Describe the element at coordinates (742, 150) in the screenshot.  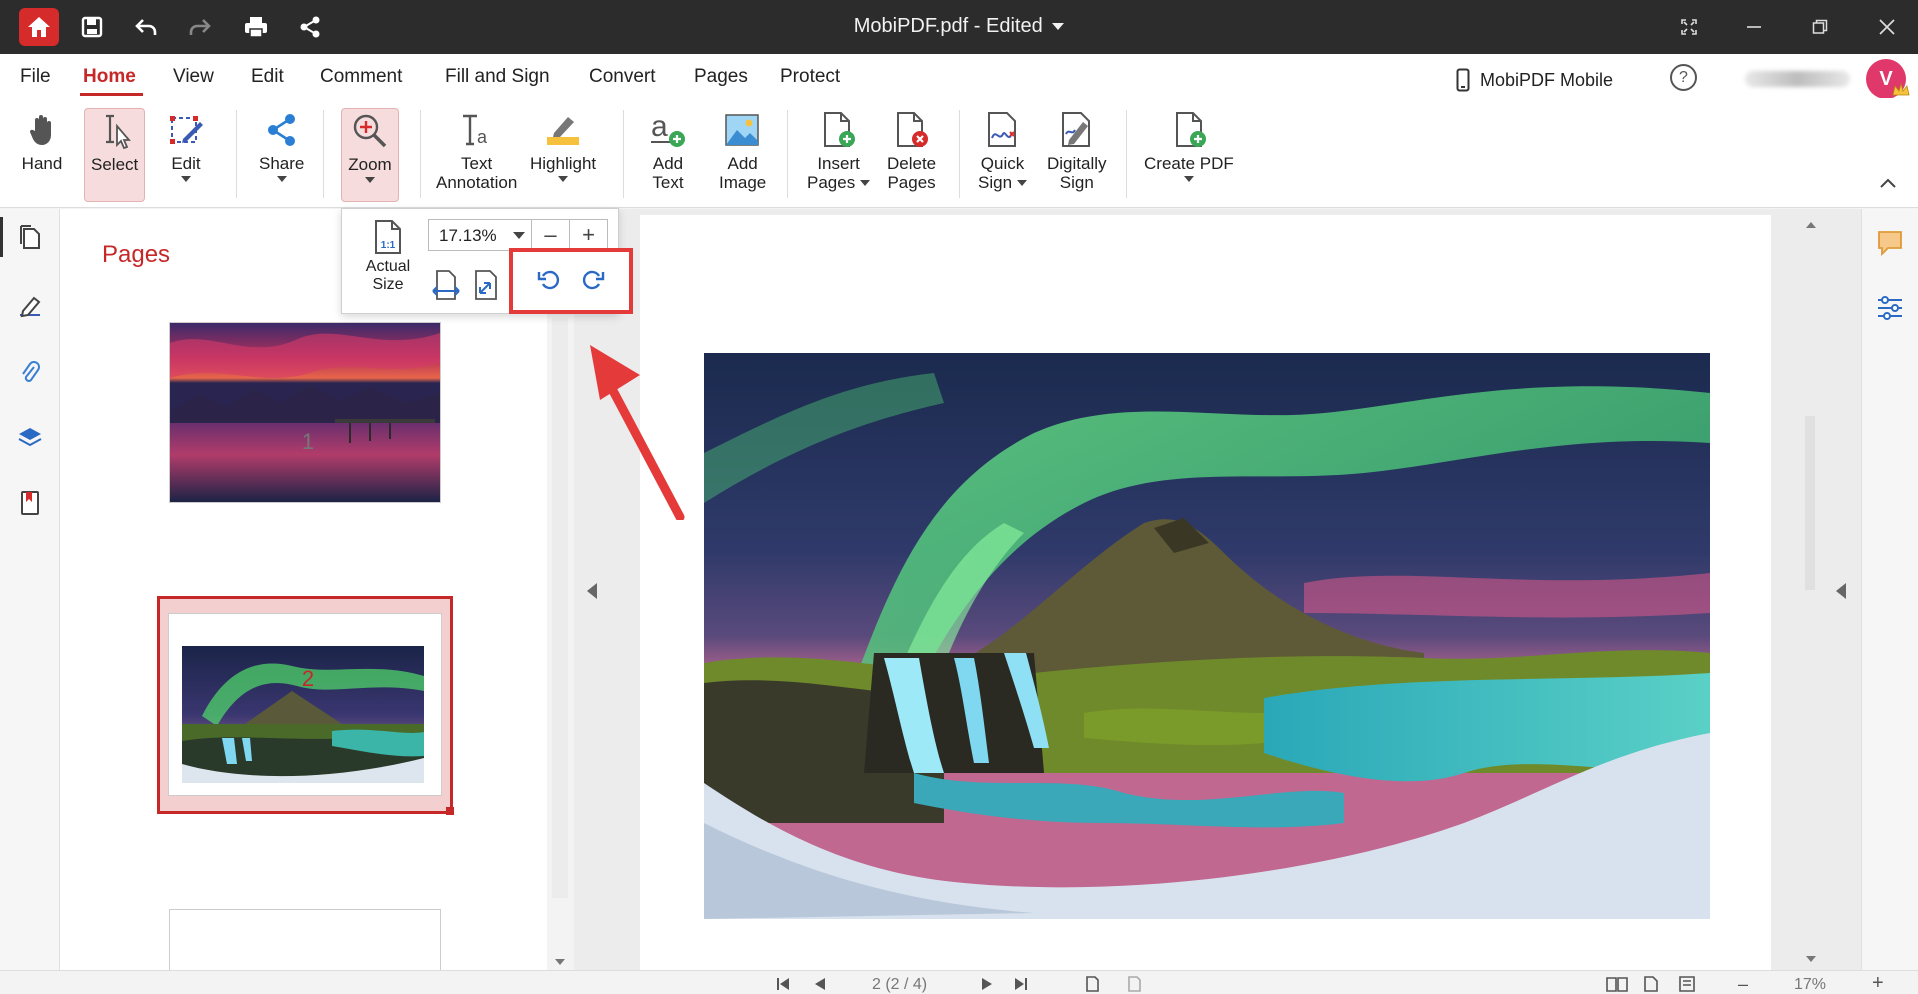
I see `add-image-button: Add Image` at that location.